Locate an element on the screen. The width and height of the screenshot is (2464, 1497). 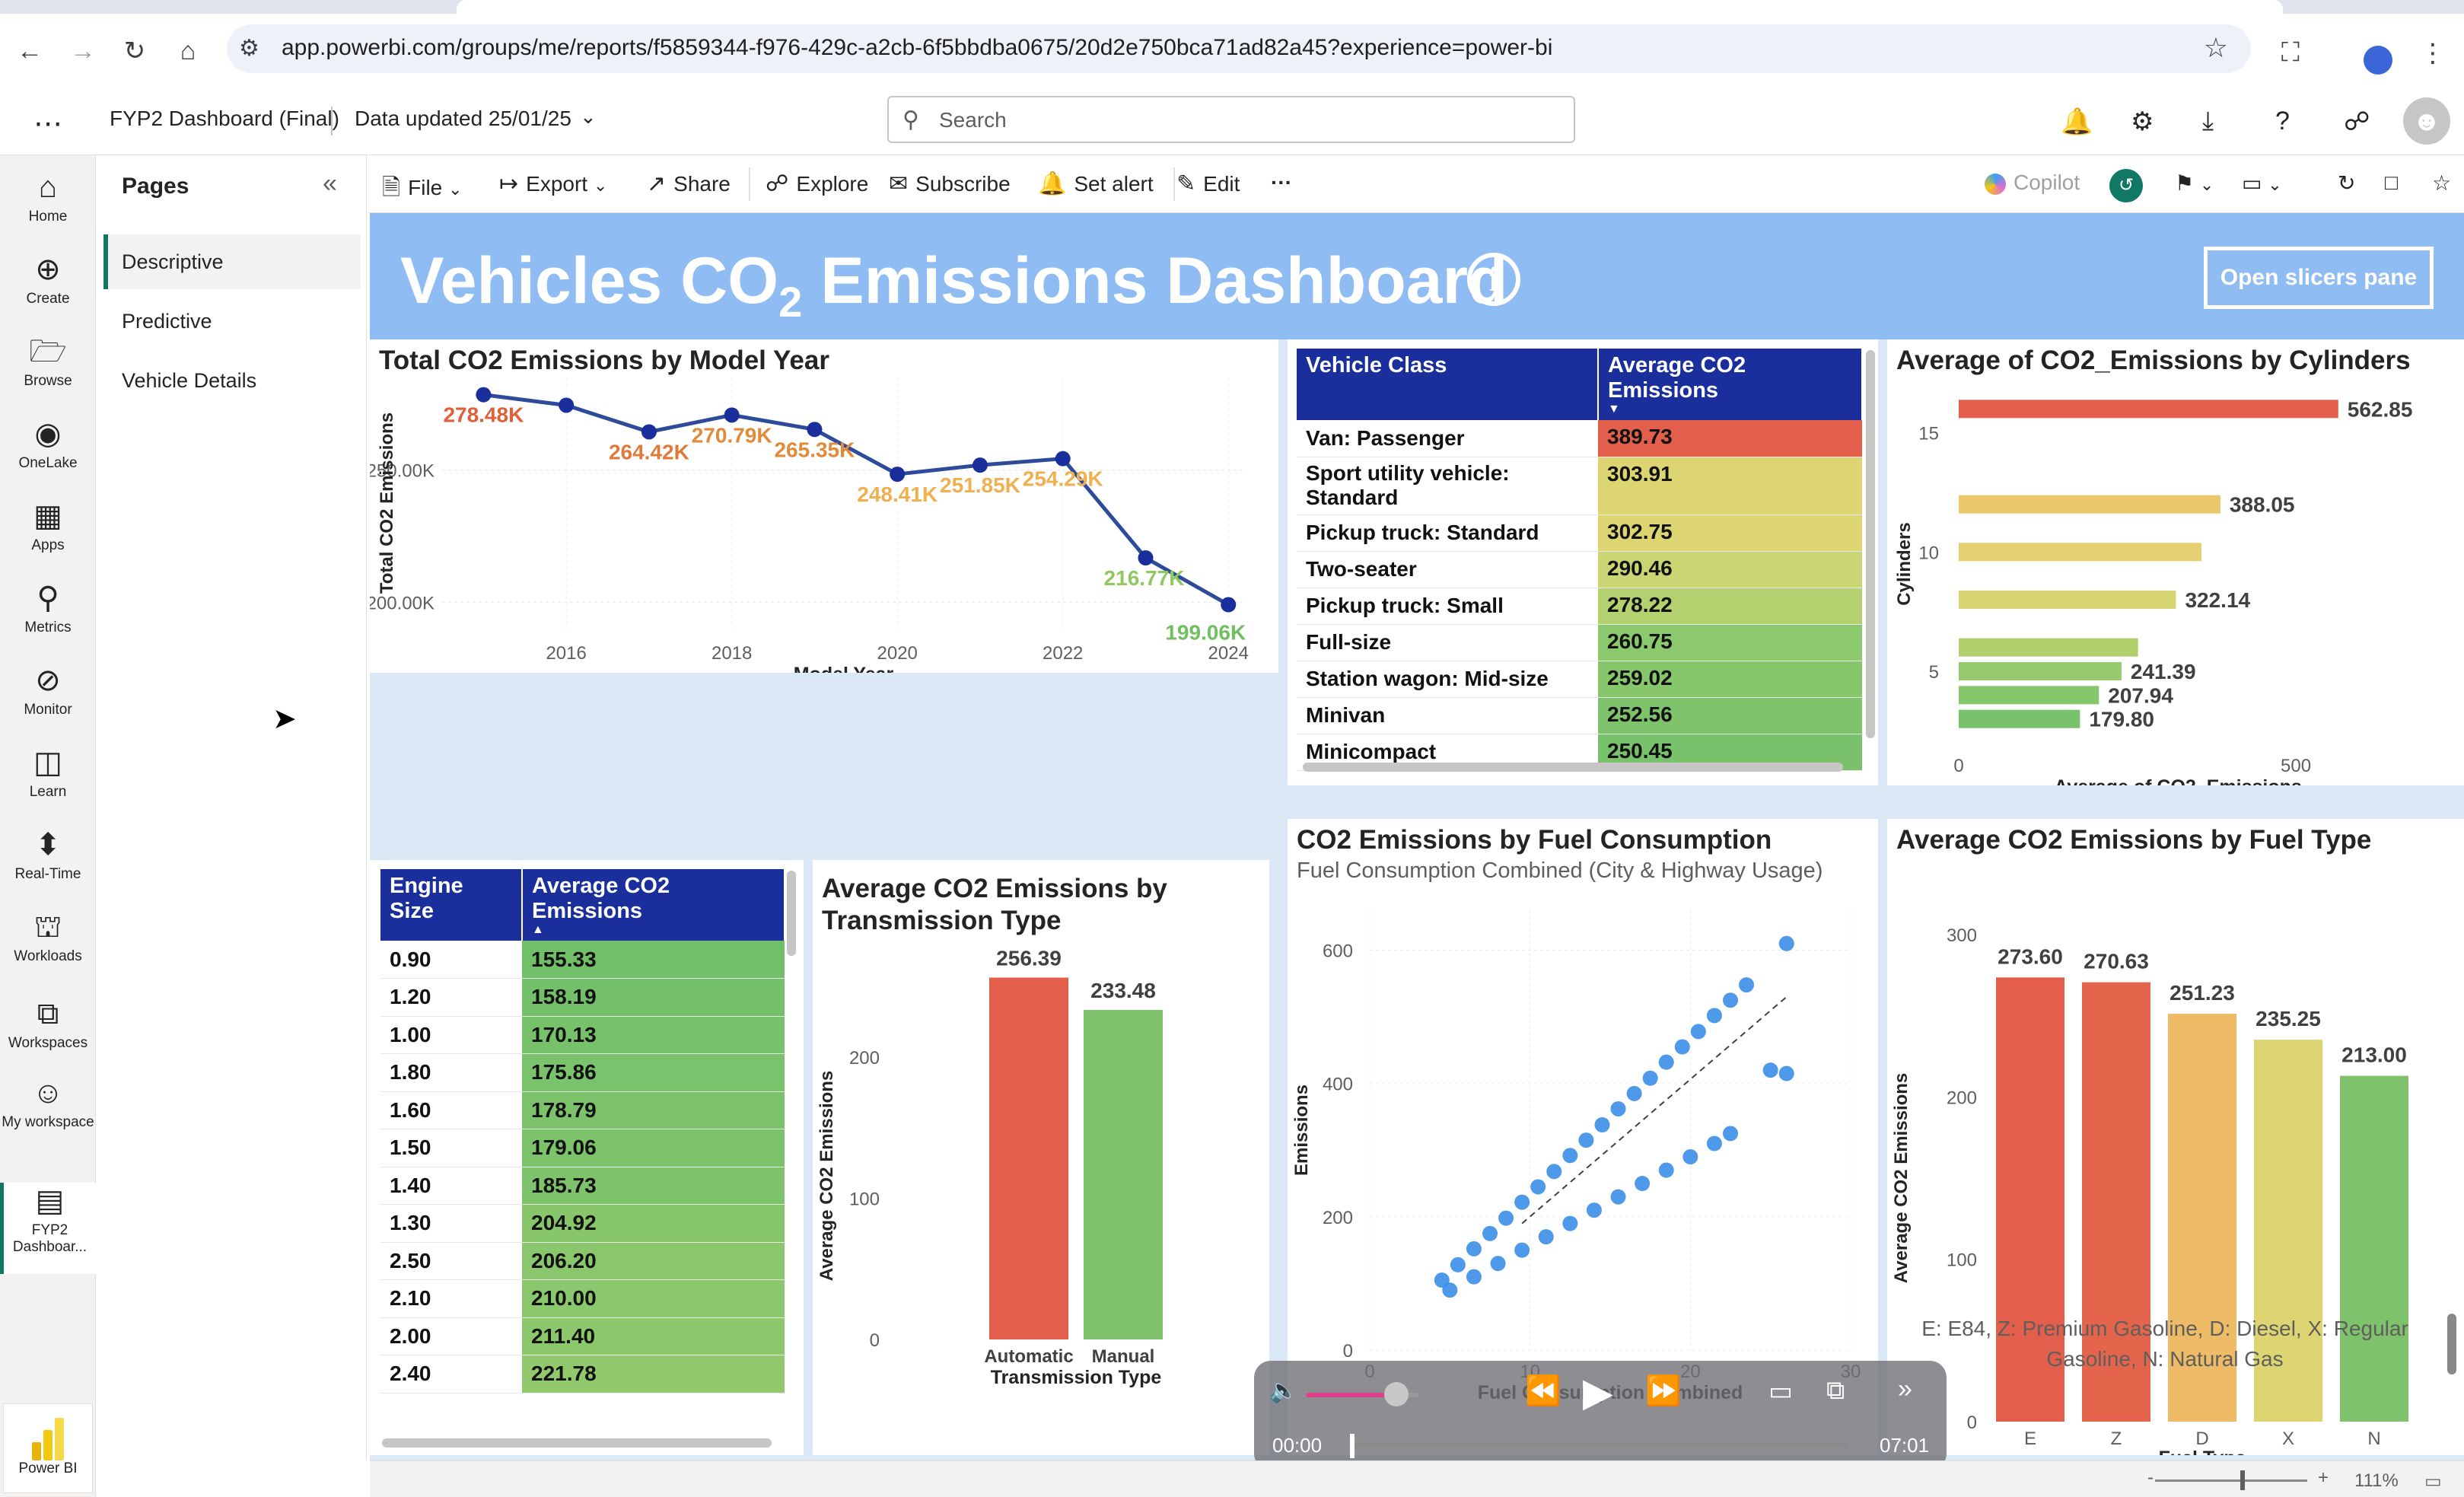
copilot-button: Copilot is located at coordinates (2032, 182).